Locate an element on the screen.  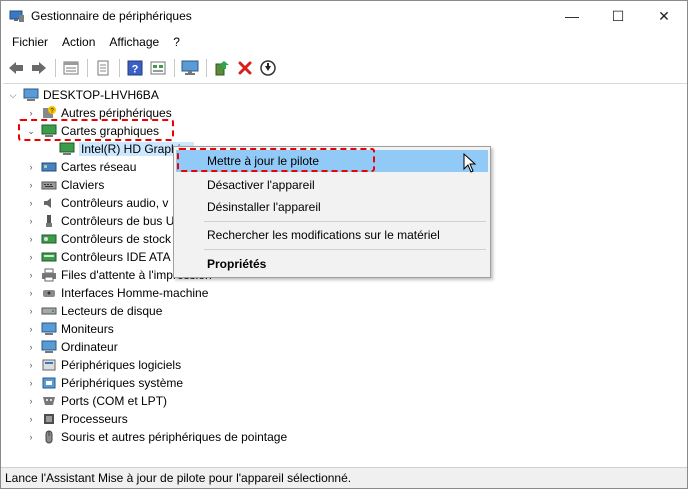
tree-item-label: Ordinateur is located at coordinates (89, 347).